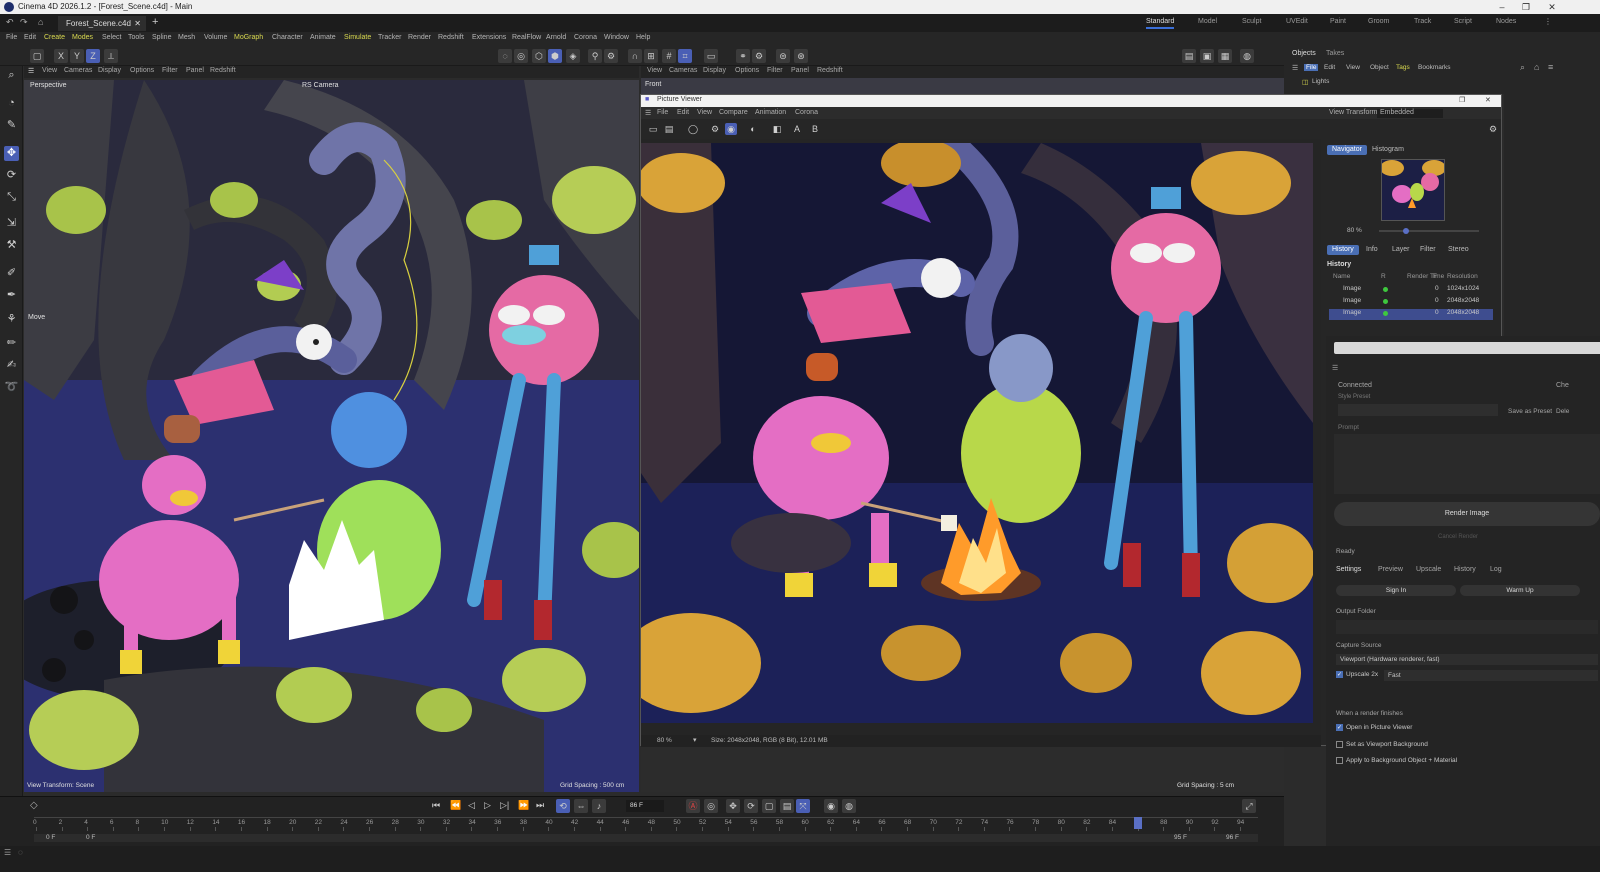  What do you see at coordinates (82, 37) in the screenshot?
I see `menu-modes: Modes` at bounding box center [82, 37].